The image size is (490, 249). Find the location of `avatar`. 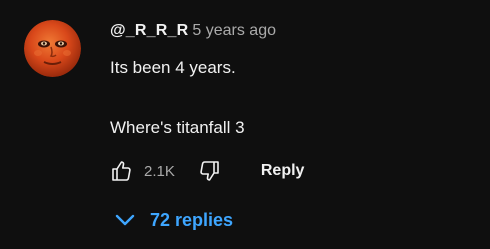

avatar is located at coordinates (52, 48).